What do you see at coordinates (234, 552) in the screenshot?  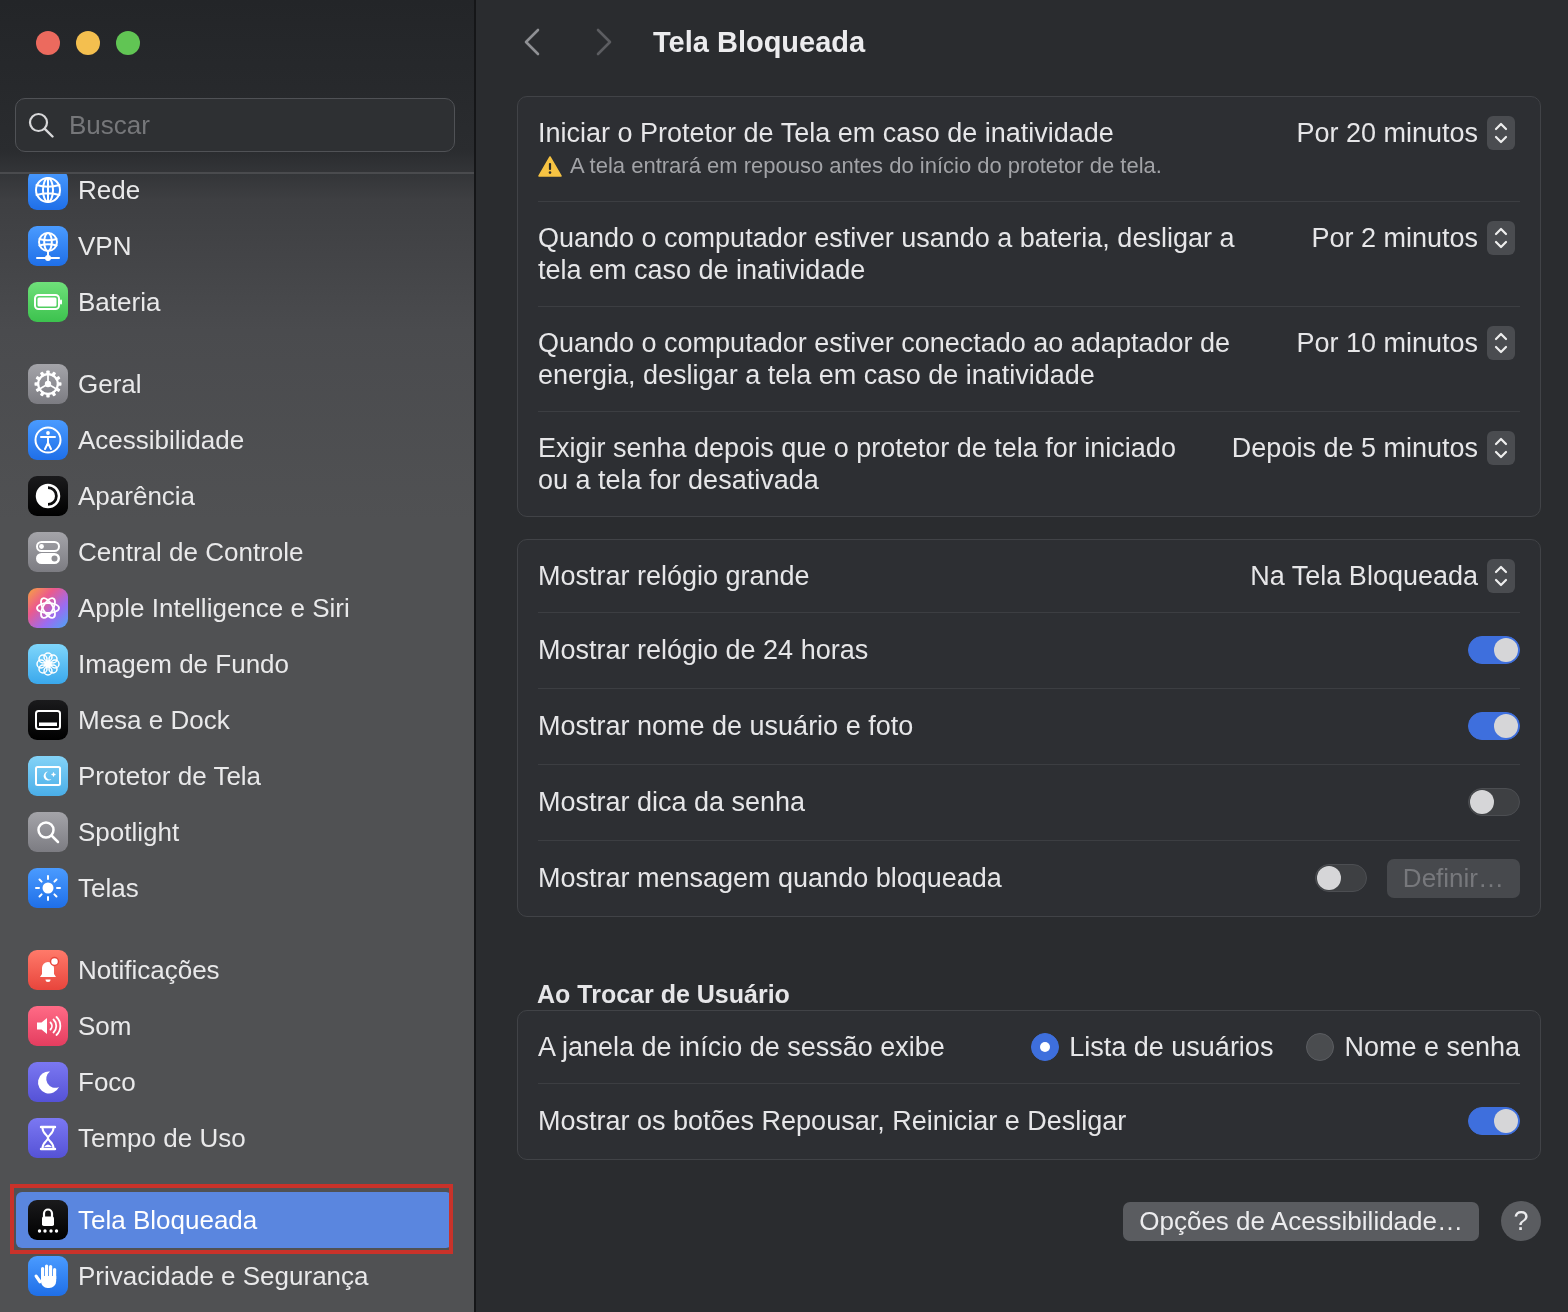 I see `sidebar-item: Central de Controle` at bounding box center [234, 552].